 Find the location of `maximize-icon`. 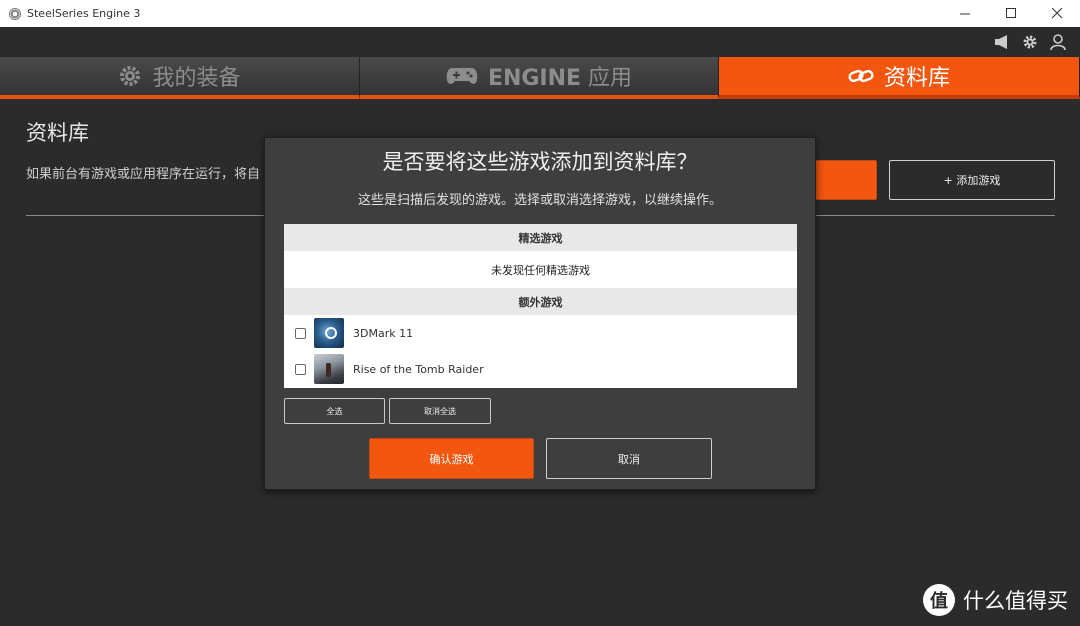

maximize-icon is located at coordinates (1011, 13).